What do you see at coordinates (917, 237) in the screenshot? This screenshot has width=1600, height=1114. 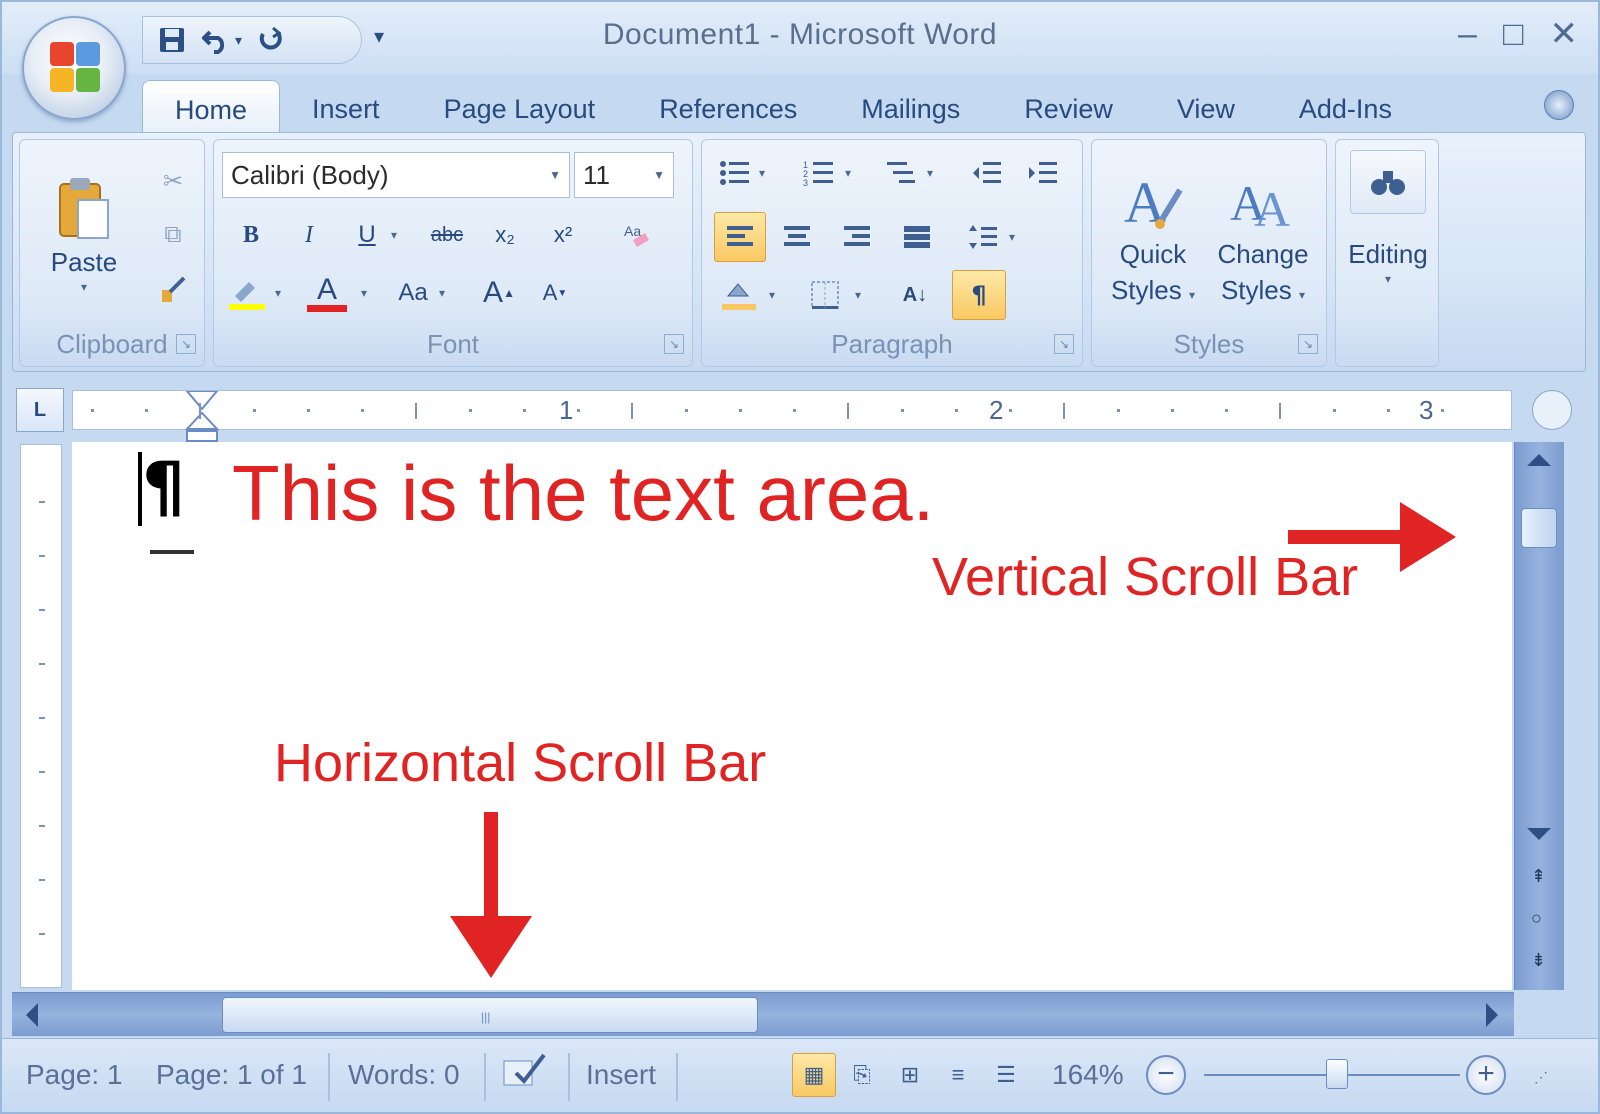 I see `justify-icon` at bounding box center [917, 237].